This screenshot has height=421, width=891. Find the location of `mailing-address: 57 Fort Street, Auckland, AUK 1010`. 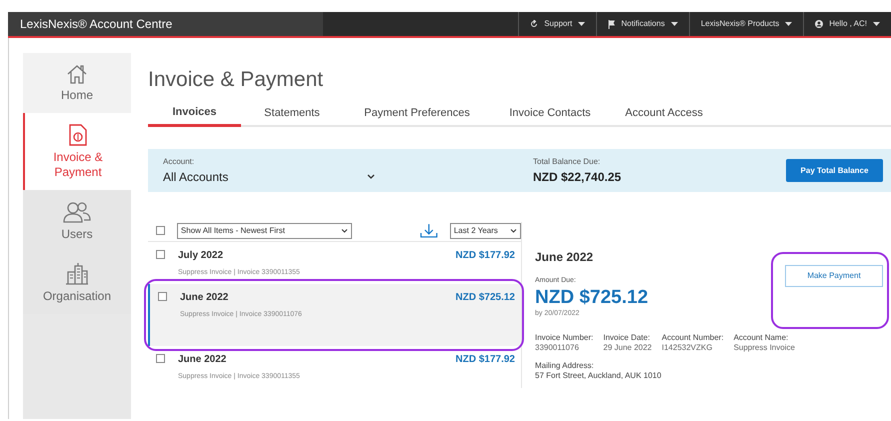

mailing-address: 57 Fort Street, Auckland, AUK 1010 is located at coordinates (598, 376).